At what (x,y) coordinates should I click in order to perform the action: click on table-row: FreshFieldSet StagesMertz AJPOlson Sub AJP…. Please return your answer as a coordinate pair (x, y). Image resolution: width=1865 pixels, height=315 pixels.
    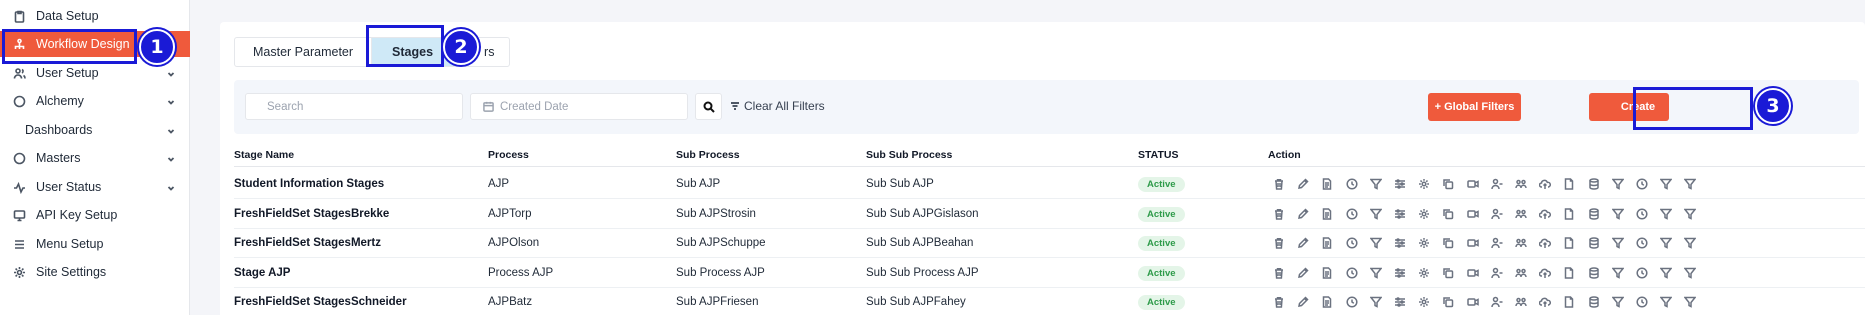
    Looking at the image, I should click on (1049, 243).